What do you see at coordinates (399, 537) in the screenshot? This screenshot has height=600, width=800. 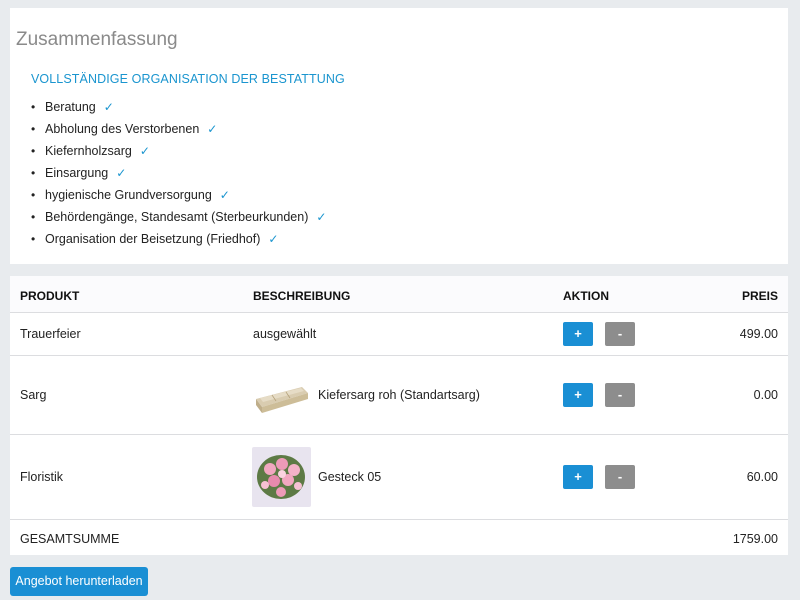 I see `total-row: GESAMTSUMME 1759.00` at bounding box center [399, 537].